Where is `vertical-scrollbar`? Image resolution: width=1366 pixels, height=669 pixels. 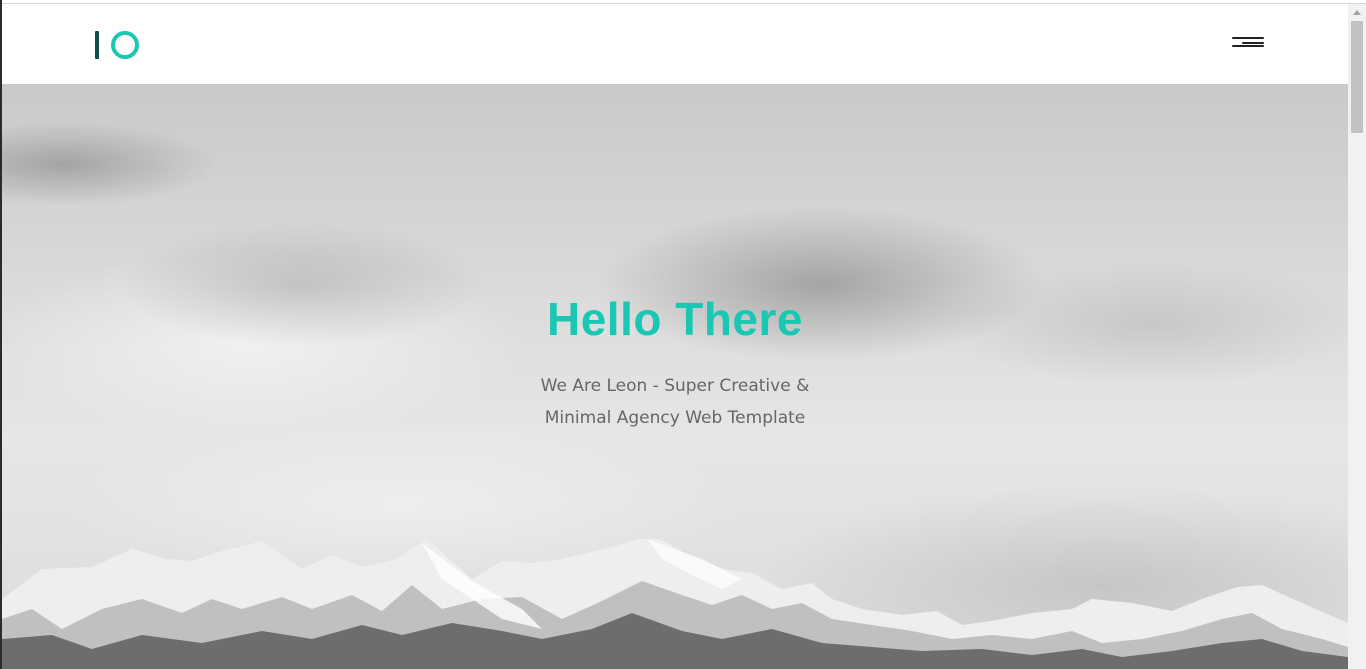 vertical-scrollbar is located at coordinates (1357, 336).